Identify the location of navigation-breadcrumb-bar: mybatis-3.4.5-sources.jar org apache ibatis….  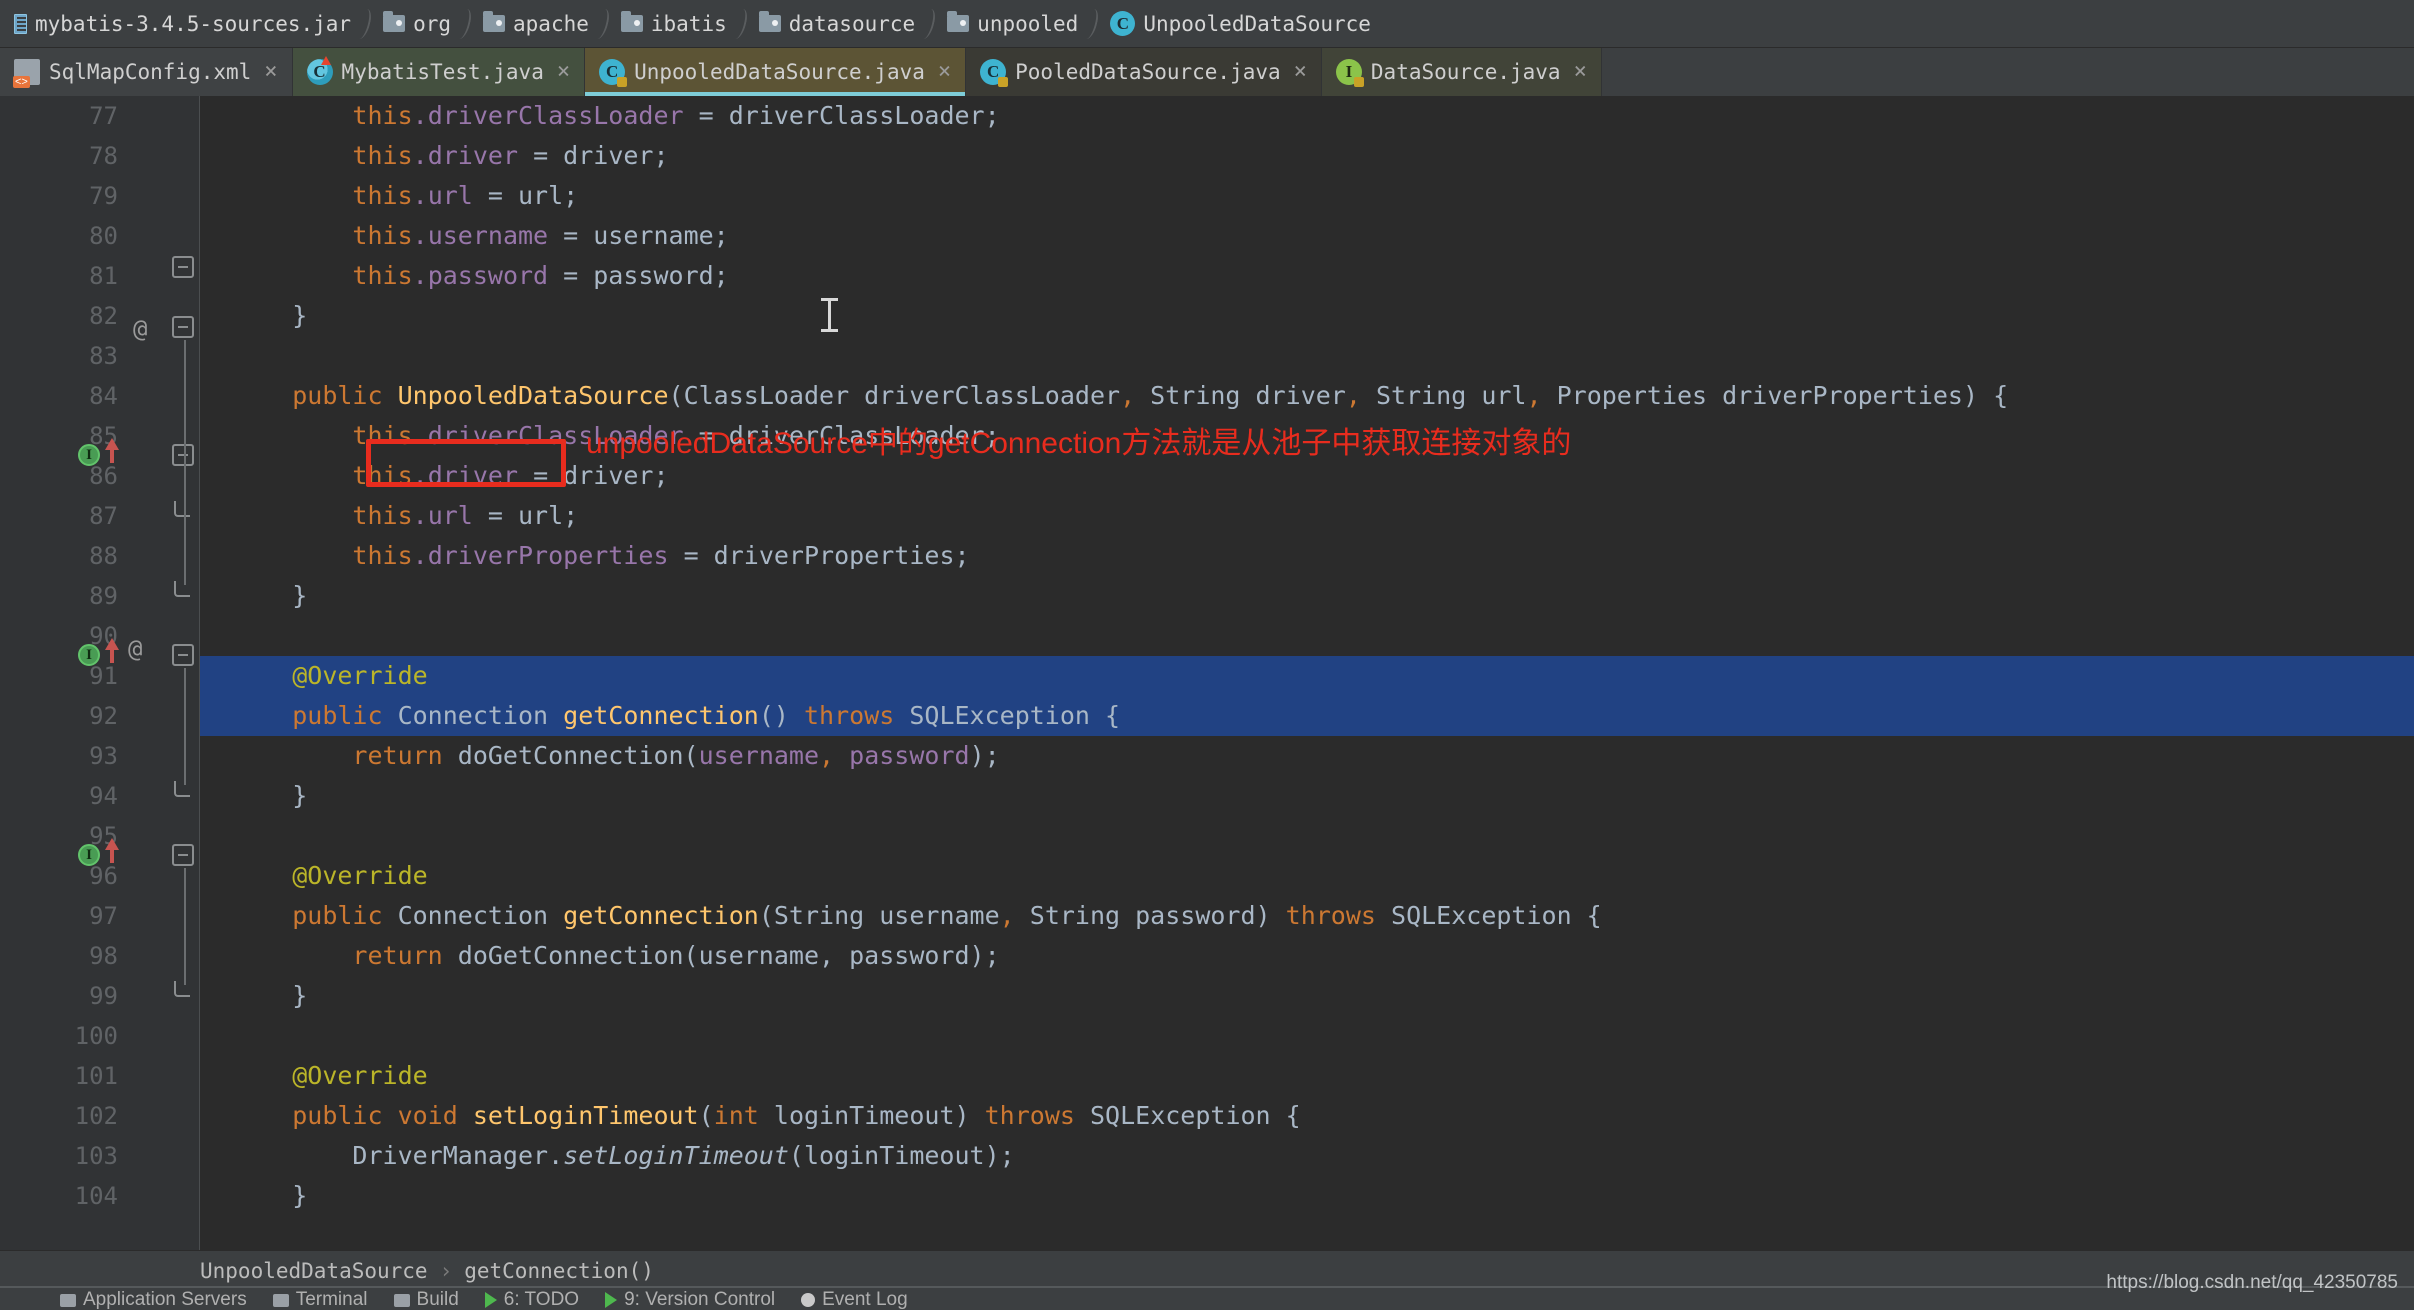
(1207, 24).